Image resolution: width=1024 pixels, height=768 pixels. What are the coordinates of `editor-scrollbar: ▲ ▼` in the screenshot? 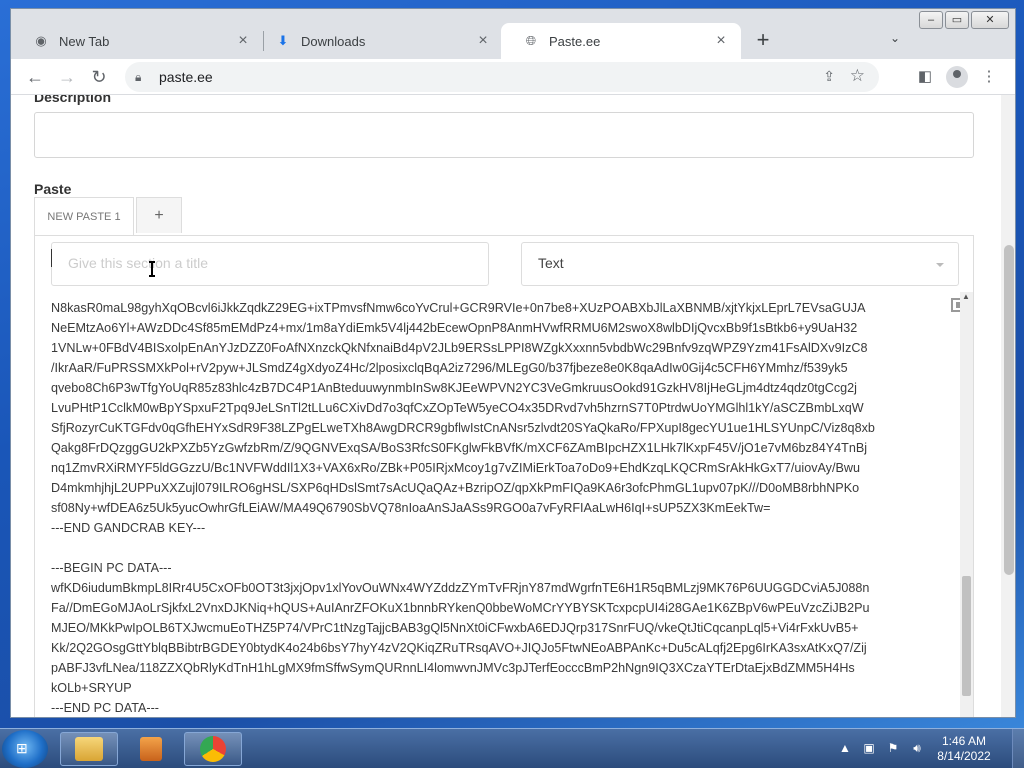 It's located at (966, 504).